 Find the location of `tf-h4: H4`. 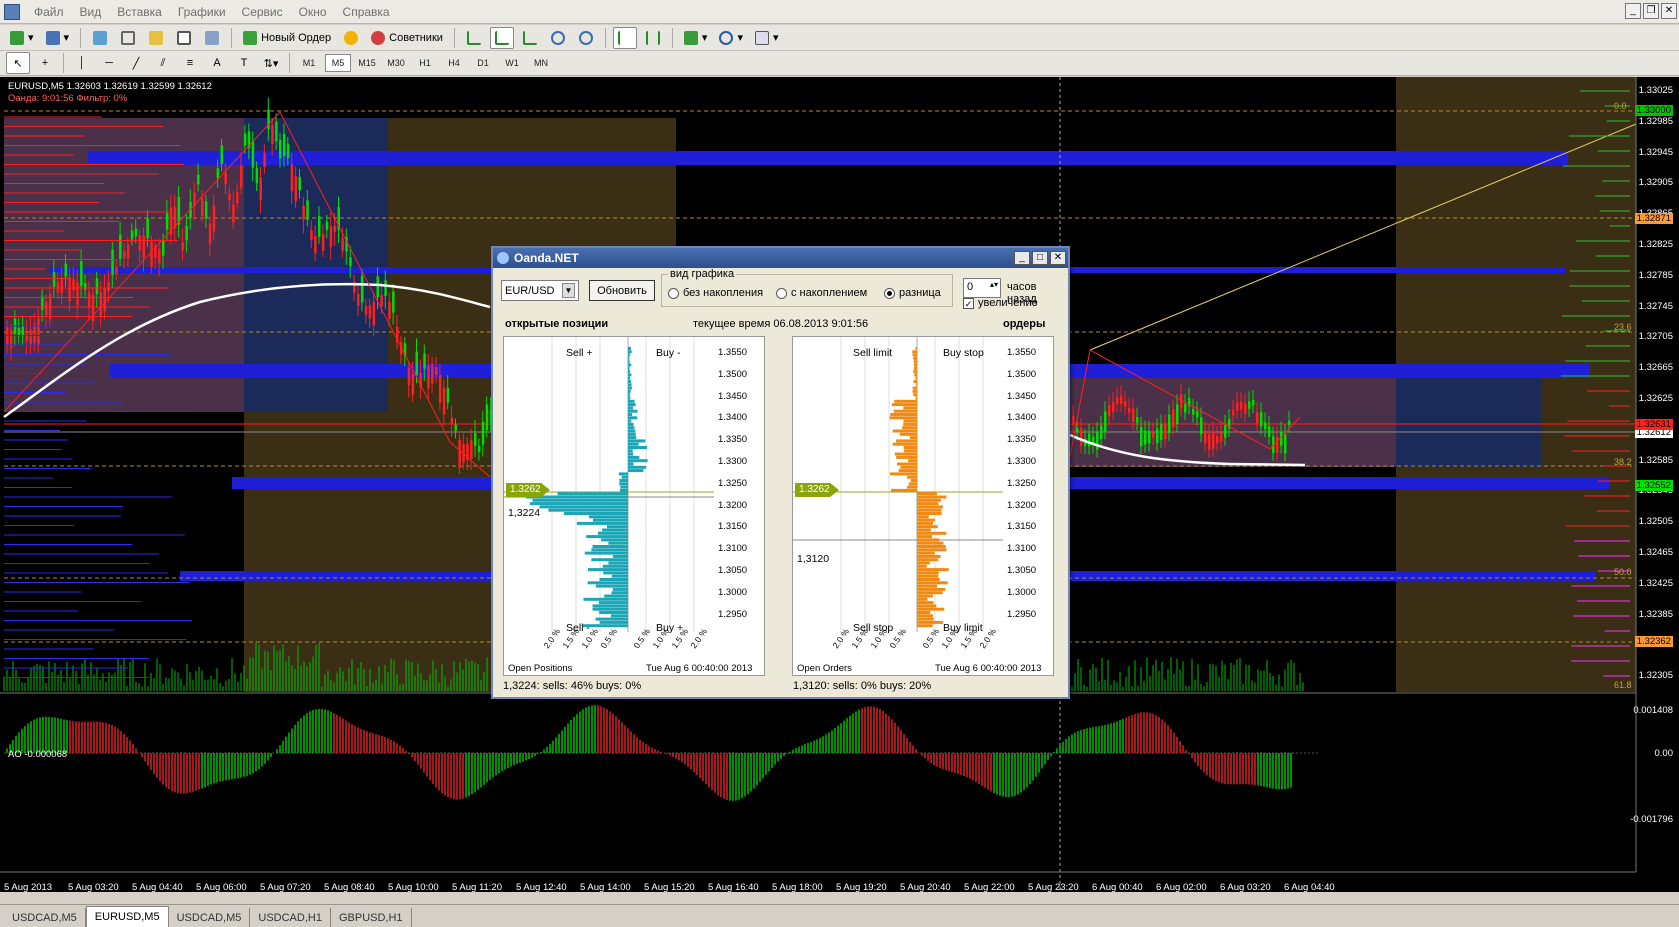

tf-h4: H4 is located at coordinates (454, 63).